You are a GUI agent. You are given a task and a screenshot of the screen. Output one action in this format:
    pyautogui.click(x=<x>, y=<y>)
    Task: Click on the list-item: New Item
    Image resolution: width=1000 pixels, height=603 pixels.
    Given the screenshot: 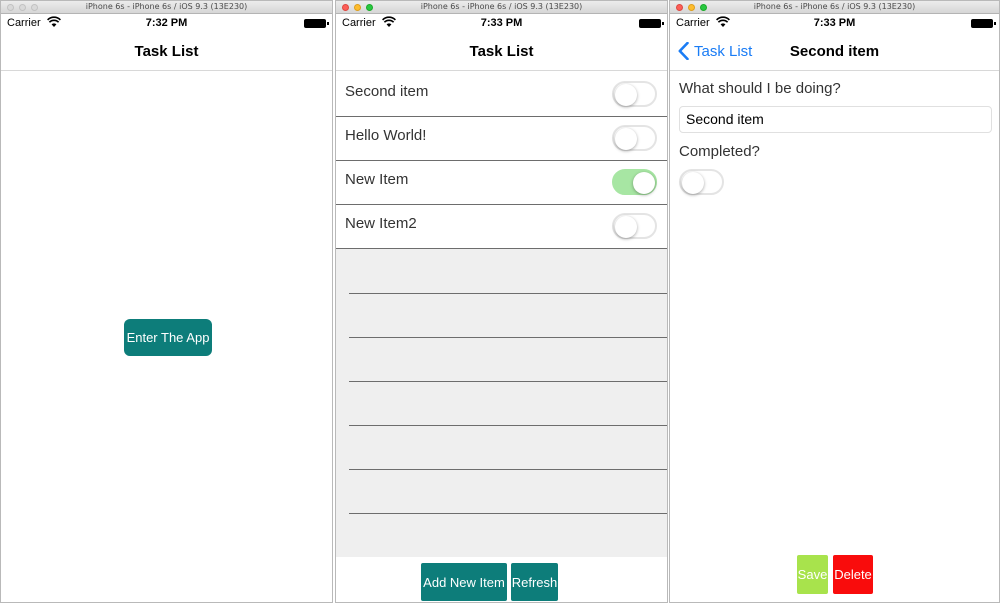 What is the action you would take?
    pyautogui.click(x=501, y=183)
    